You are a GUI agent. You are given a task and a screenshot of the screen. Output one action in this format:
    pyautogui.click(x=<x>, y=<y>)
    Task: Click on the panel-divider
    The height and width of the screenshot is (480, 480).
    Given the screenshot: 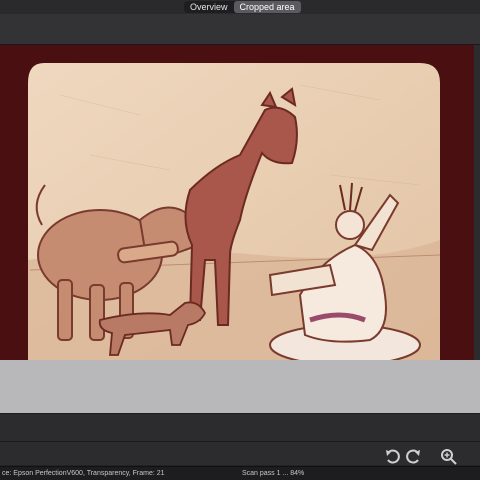 What is the action you would take?
    pyautogui.click(x=240, y=441)
    